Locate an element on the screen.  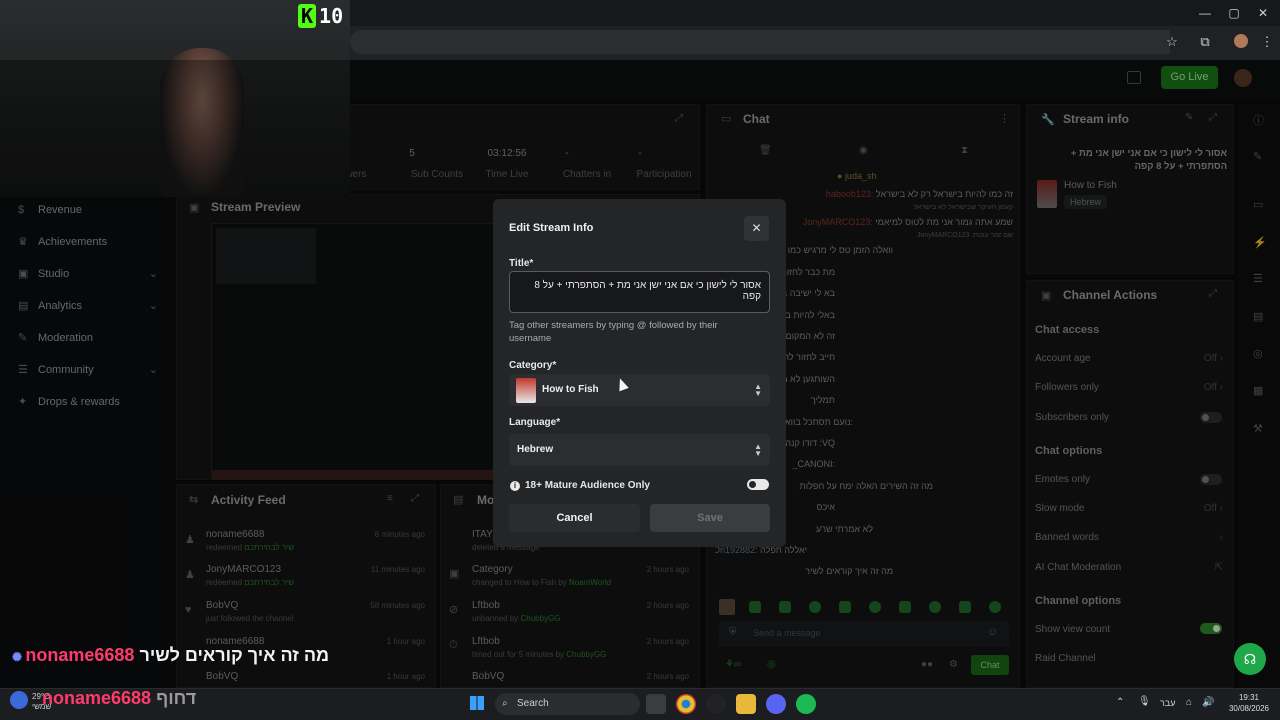
close-icon: ✕ is located at coordinates (756, 228).